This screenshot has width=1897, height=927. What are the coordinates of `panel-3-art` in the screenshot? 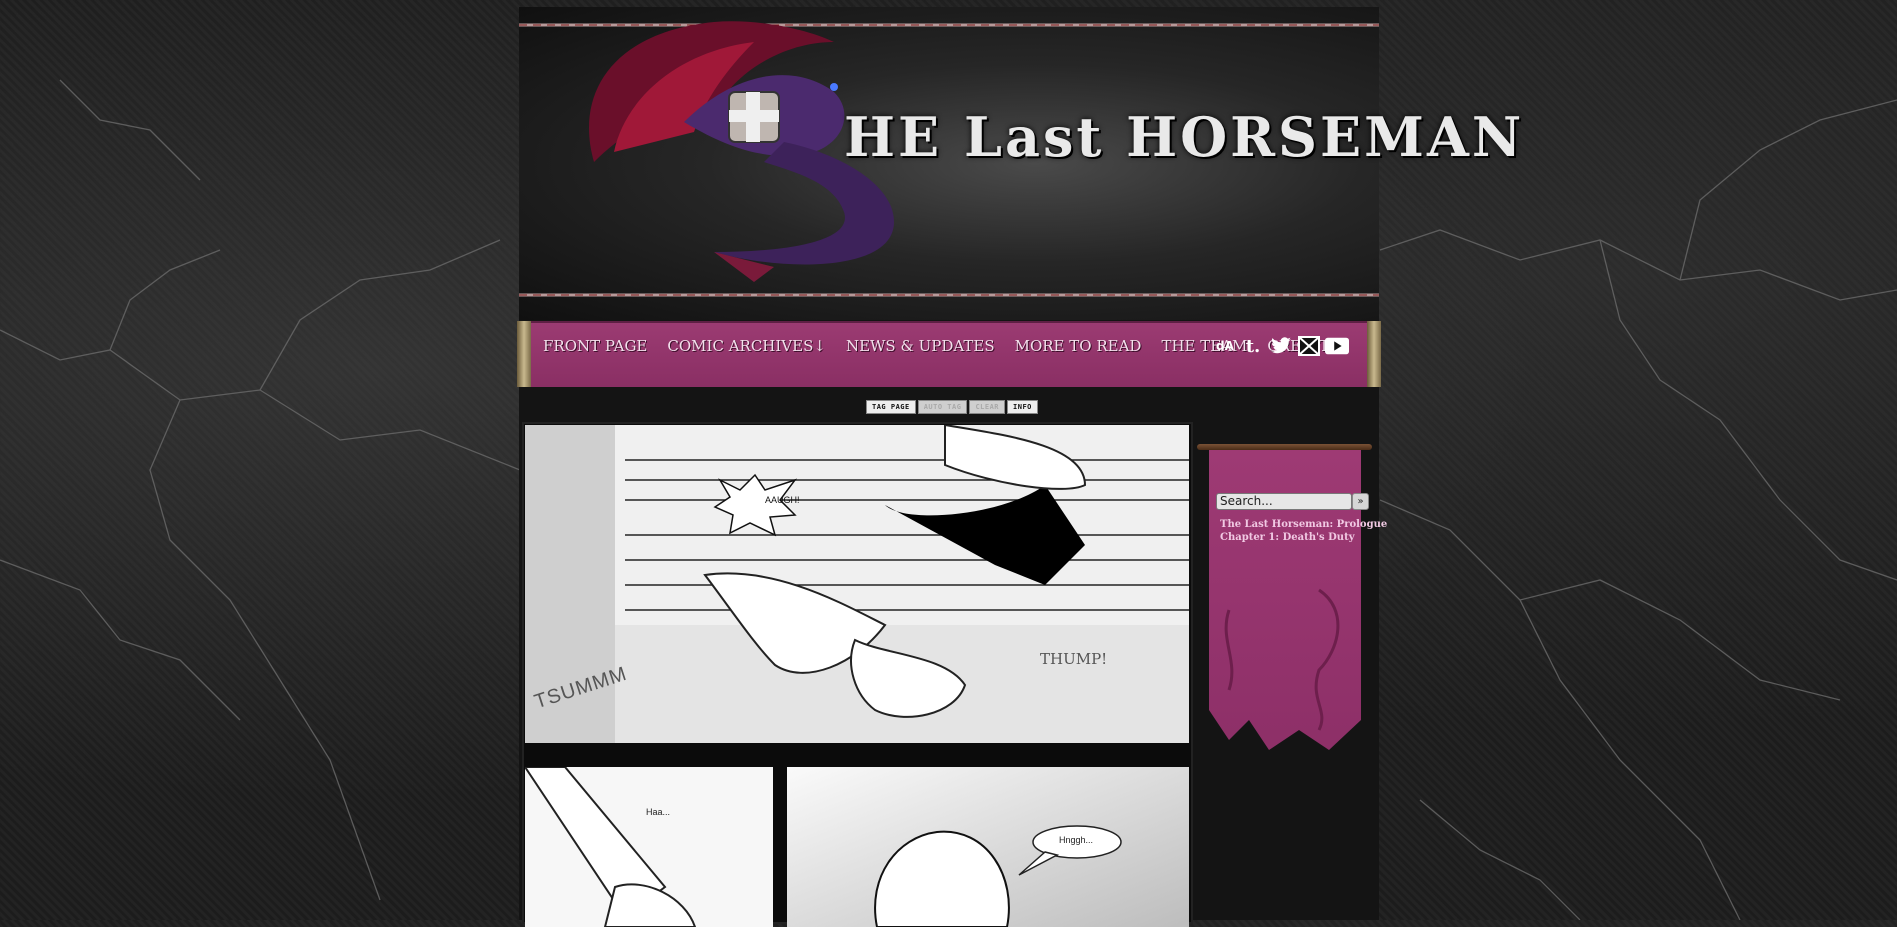 It's located at (988, 847).